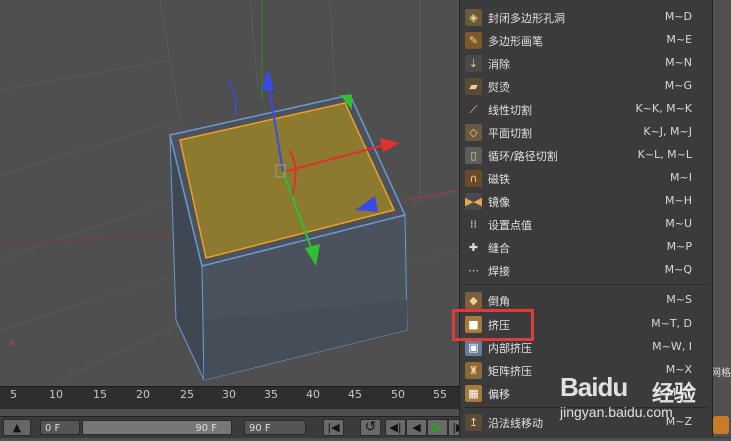 This screenshot has height=441, width=731. Describe the element at coordinates (510, 110) in the screenshot. I see `menu-item-label: 线性切割` at that location.